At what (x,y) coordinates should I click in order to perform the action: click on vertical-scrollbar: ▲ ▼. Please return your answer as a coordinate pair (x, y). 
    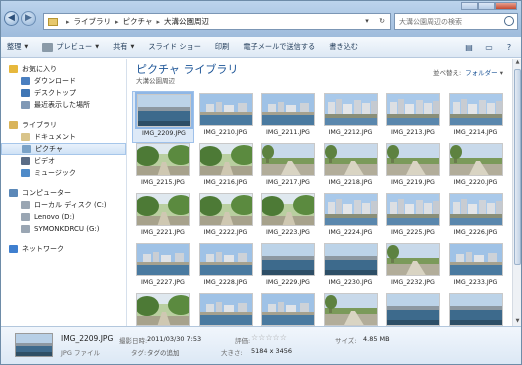
    Looking at the image, I should click on (516, 192).